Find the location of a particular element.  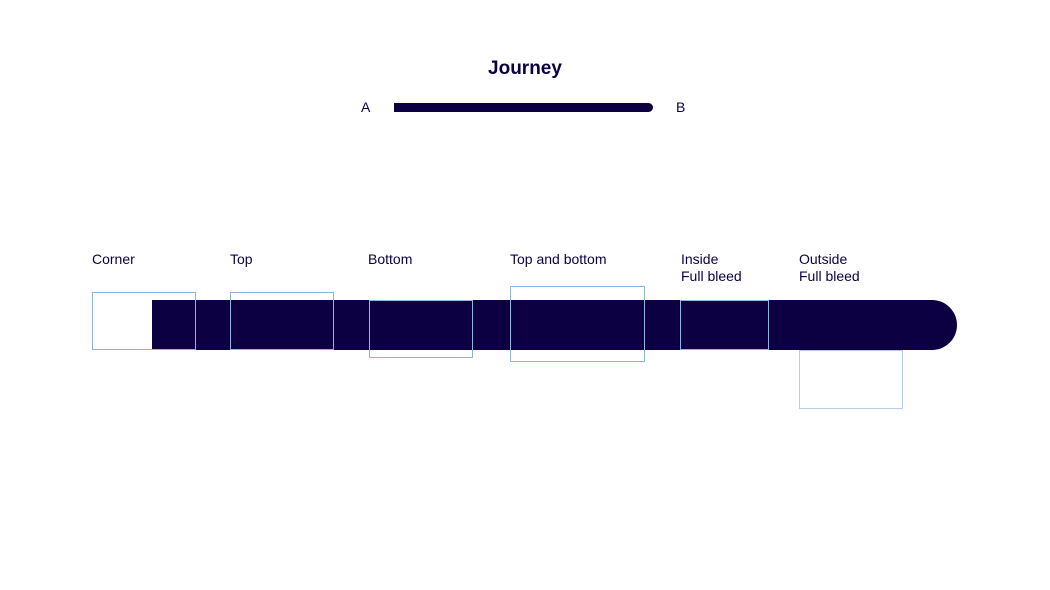

box-corner is located at coordinates (144, 321).